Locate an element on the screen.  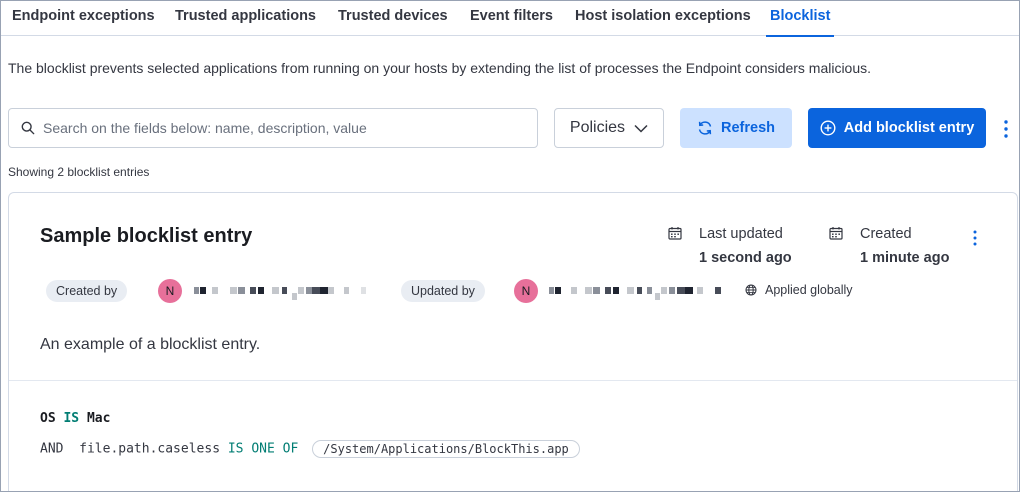
divider is located at coordinates (513, 380).